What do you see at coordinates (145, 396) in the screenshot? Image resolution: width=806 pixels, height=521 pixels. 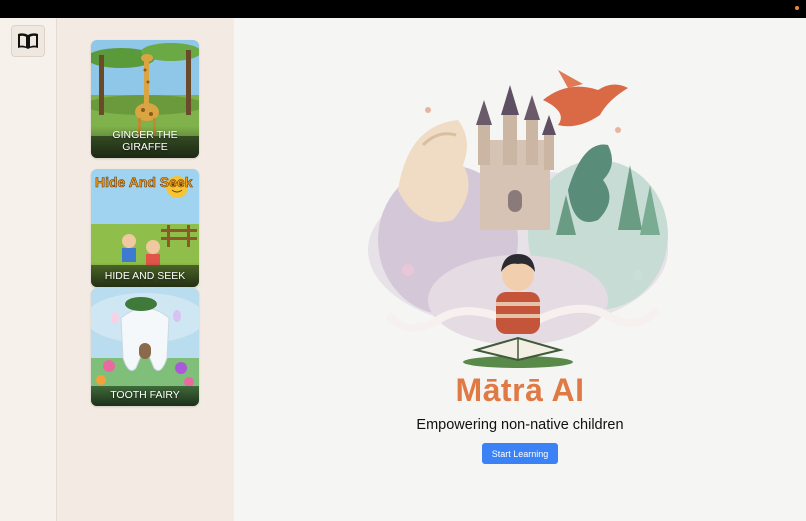 I see `story-title: TOOTH FAIRY` at bounding box center [145, 396].